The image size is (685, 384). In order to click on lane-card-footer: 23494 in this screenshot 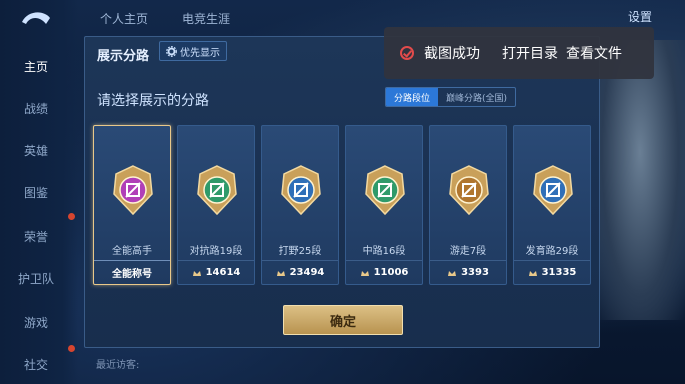, I will do `click(300, 272)`.